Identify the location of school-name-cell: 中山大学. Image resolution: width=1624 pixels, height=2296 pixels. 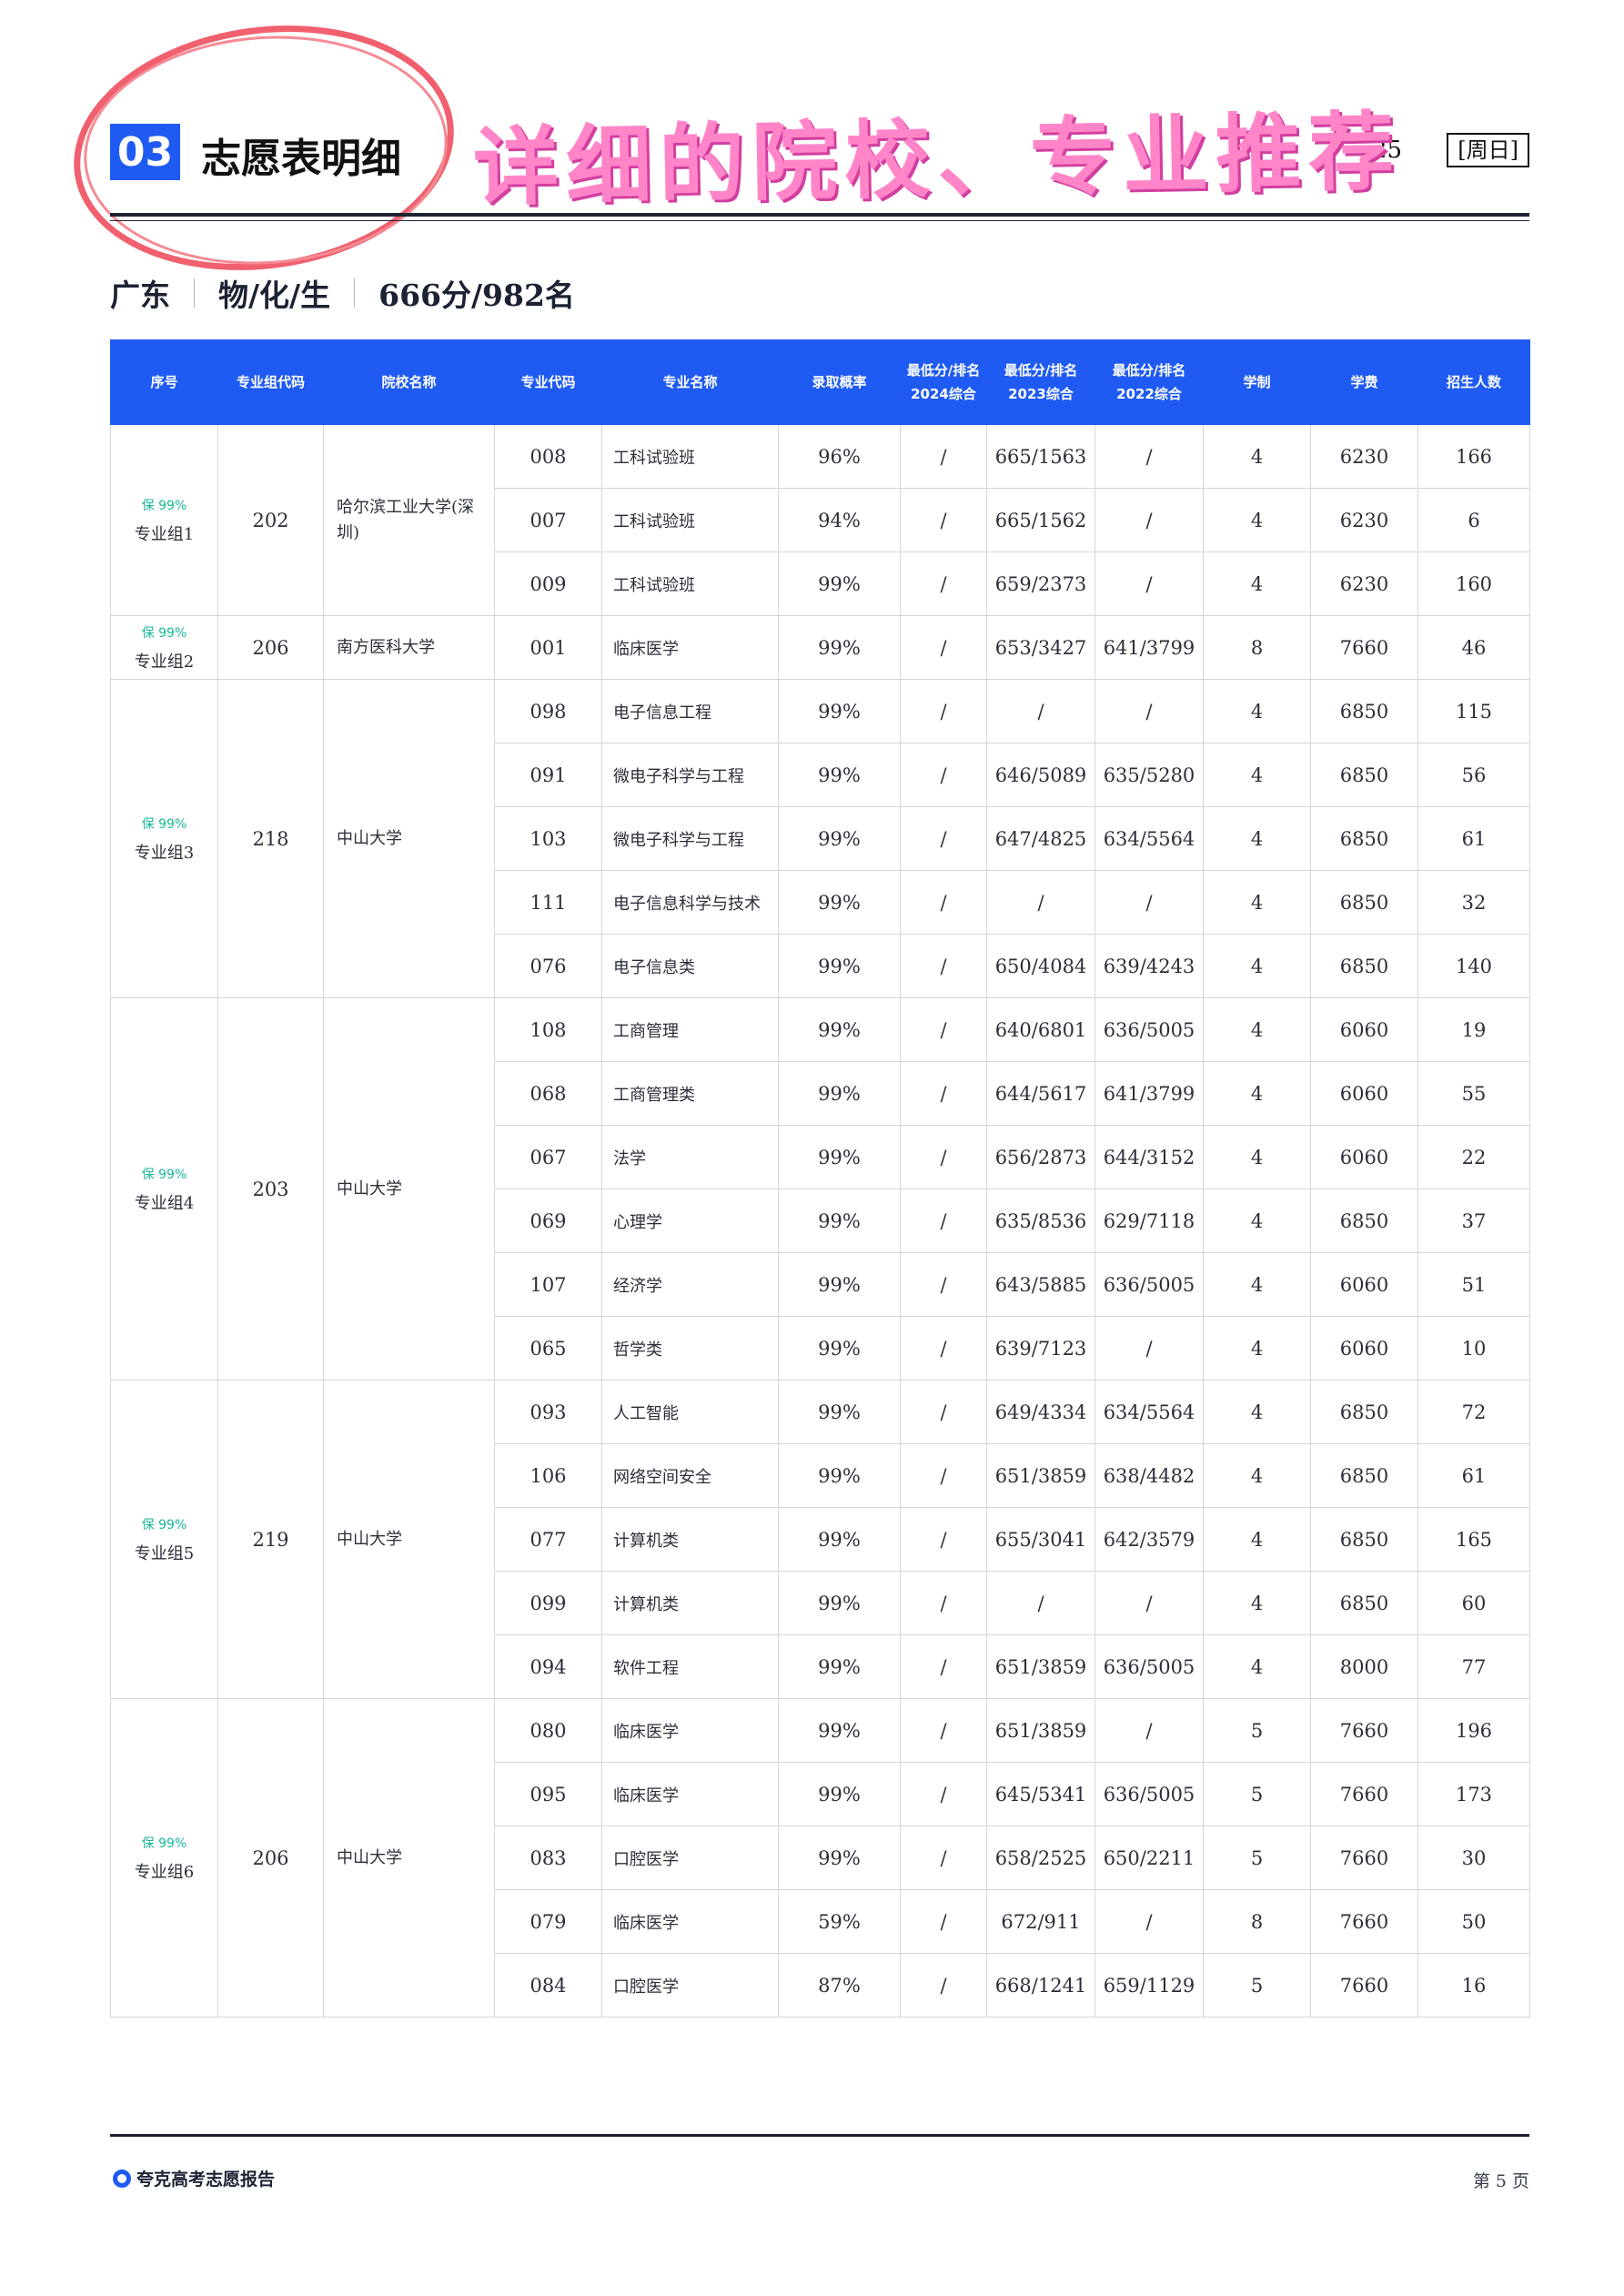
(409, 839).